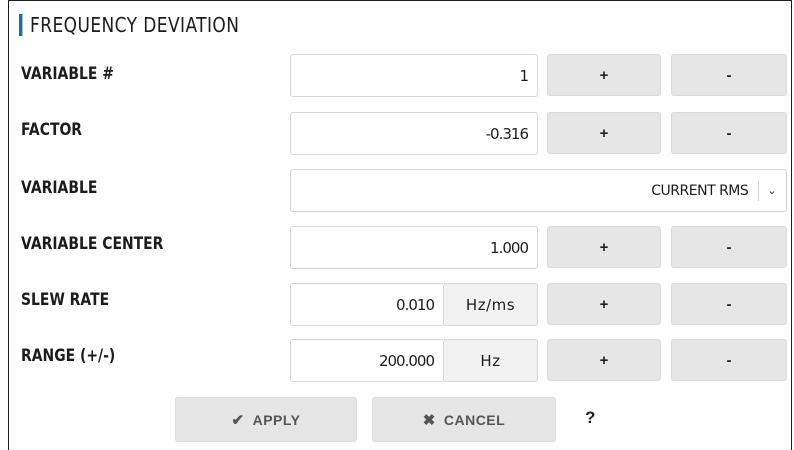 Image resolution: width=794 pixels, height=450 pixels. What do you see at coordinates (68, 356) in the screenshot?
I see `range-label: RANGE (+/-)` at bounding box center [68, 356].